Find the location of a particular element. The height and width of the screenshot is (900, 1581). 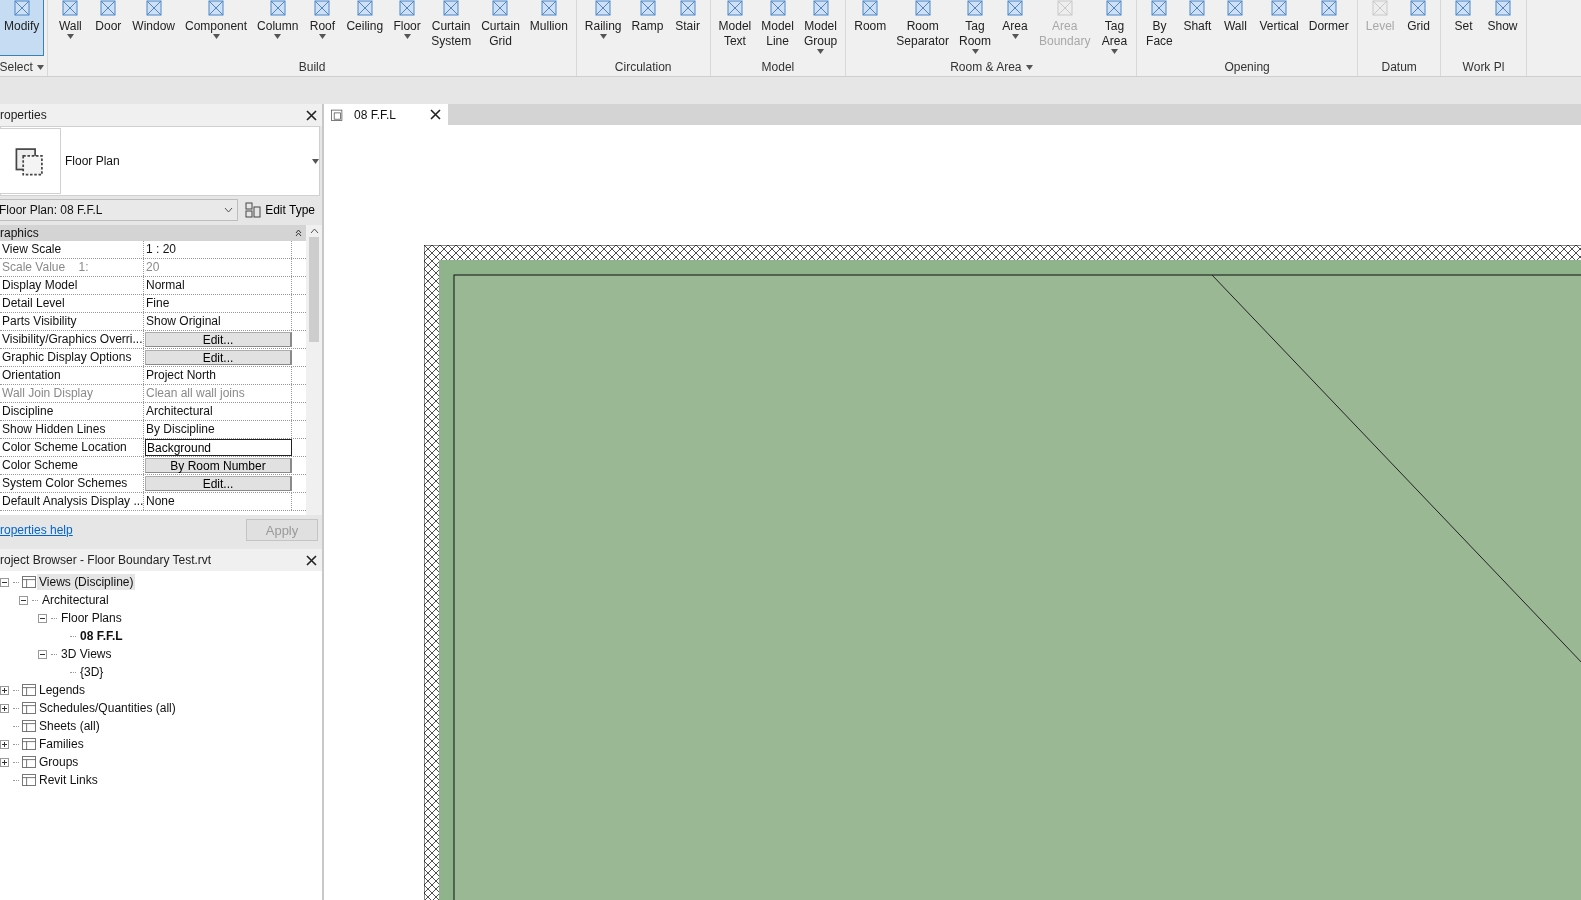

ribbon-tool: Floor is located at coordinates (407, 28).